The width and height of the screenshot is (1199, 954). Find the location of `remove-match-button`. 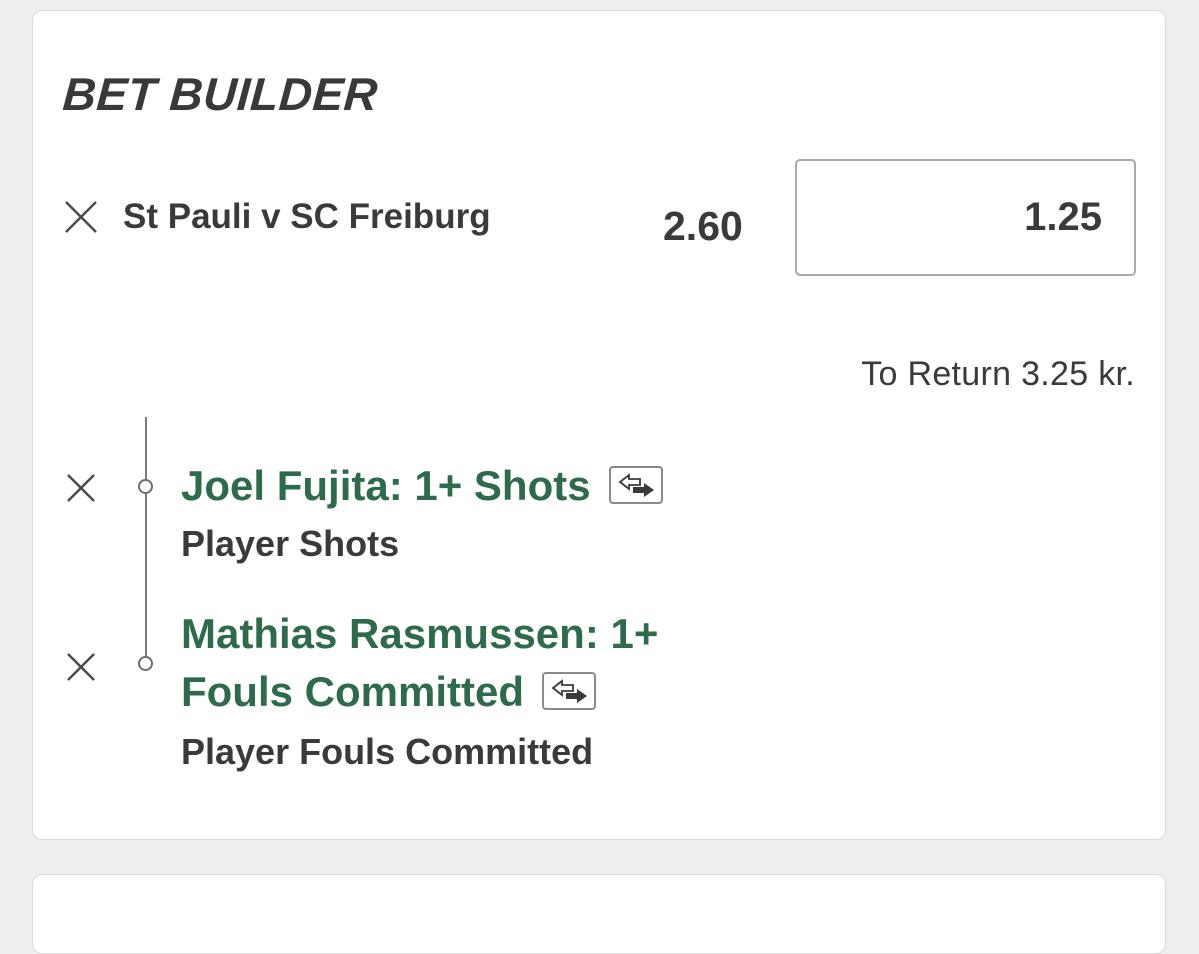

remove-match-button is located at coordinates (81, 217).